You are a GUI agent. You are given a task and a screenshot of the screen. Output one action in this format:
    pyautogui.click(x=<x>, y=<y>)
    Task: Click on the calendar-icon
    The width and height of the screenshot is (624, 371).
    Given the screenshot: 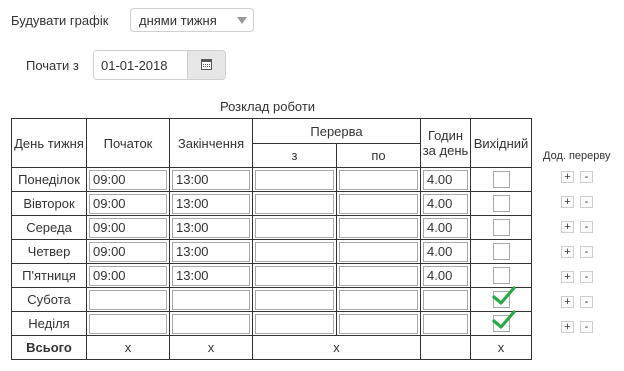 What is the action you would take?
    pyautogui.click(x=206, y=64)
    